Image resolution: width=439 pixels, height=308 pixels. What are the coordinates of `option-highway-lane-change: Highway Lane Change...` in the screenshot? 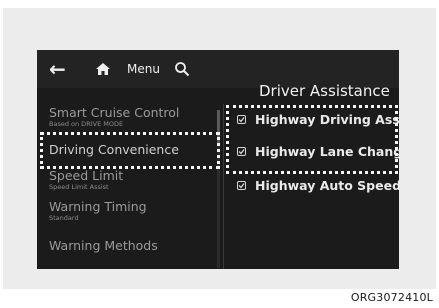 It's located at (318, 151).